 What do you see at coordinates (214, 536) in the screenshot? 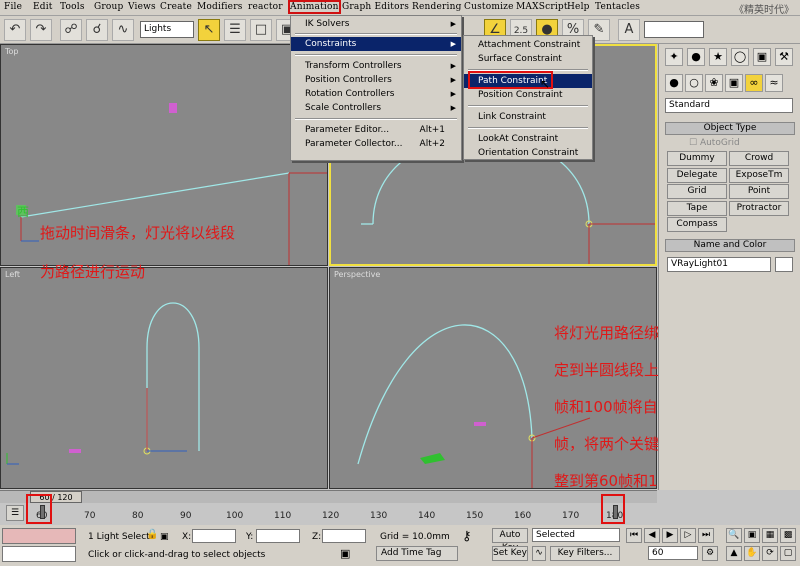
I see `x-coordinate-field` at bounding box center [214, 536].